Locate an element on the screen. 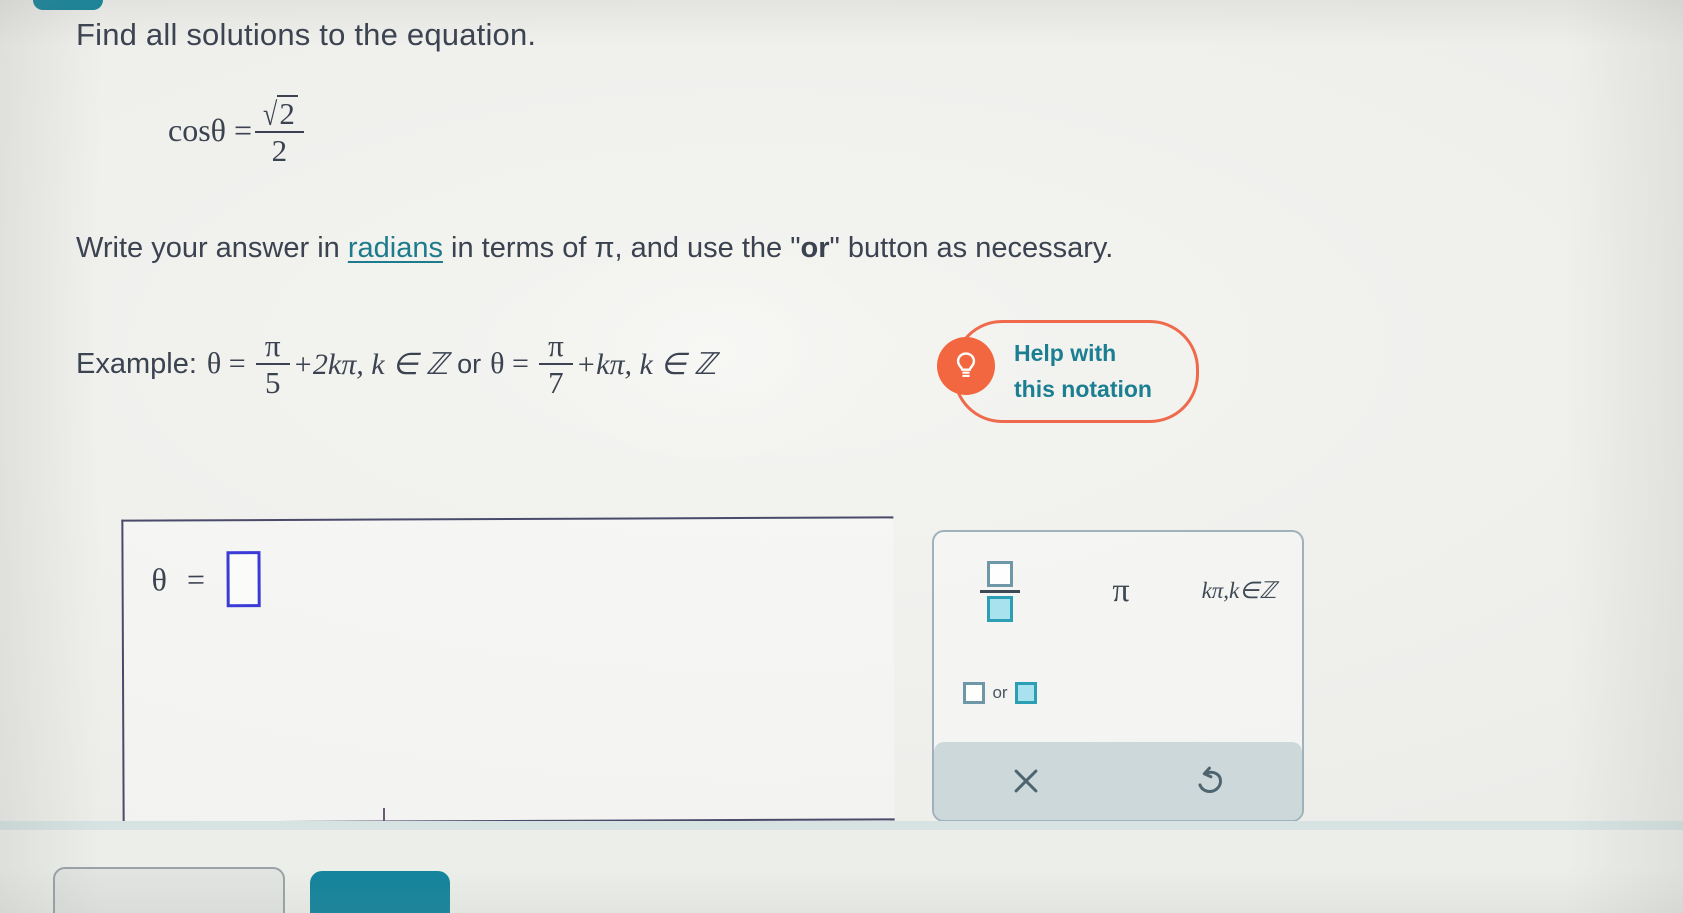 Image resolution: width=1683 pixels, height=913 pixels. equation-lhs: cosθ = is located at coordinates (210, 130).